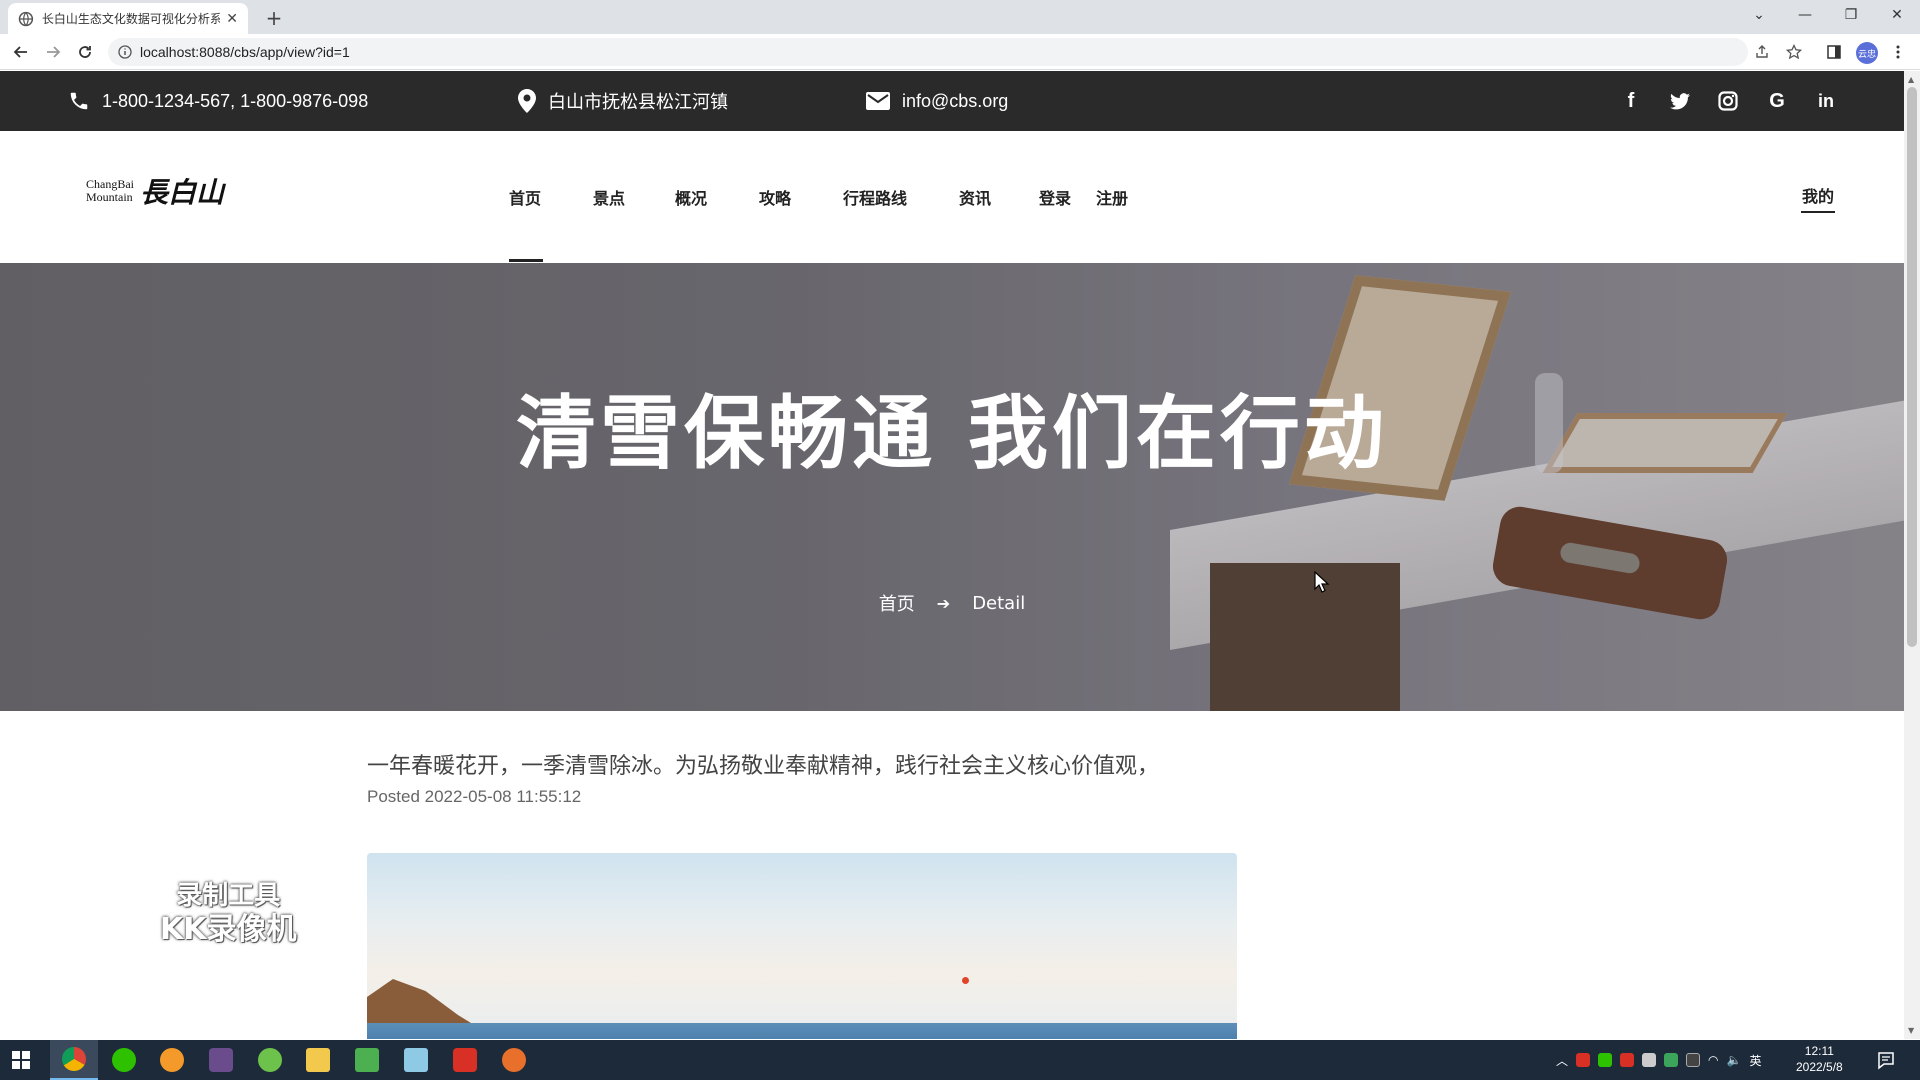 This screenshot has height=1080, width=1920. Describe the element at coordinates (228, 929) in the screenshot. I see `watermark-line2: KK录像机` at that location.